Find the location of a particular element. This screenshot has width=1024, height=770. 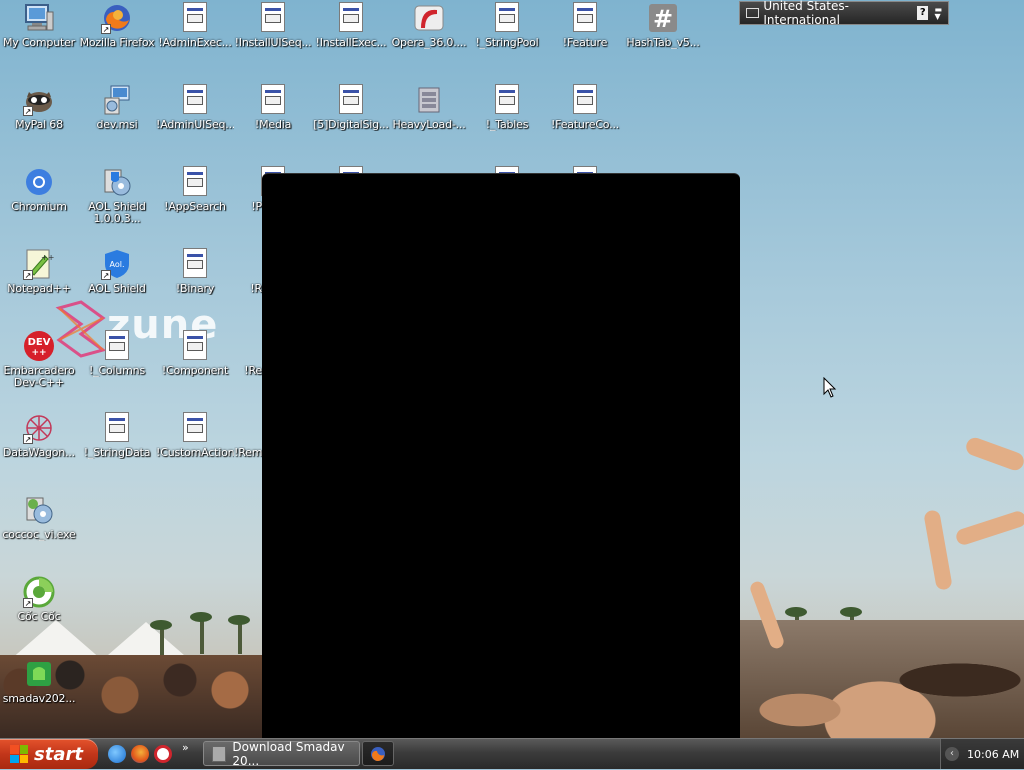

desktop-icon-tables: !_Tables is located at coordinates (507, 107).